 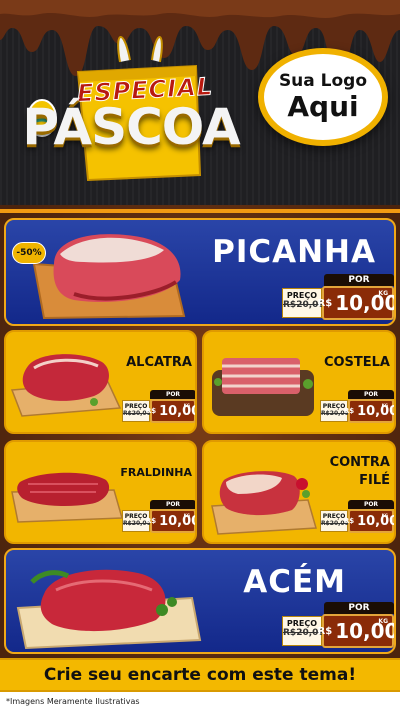 I want to click on product-card-alcatra: ALCATRA POR PREÇO R$20,00 R$ 10,00 KG, so click(x=100, y=382).